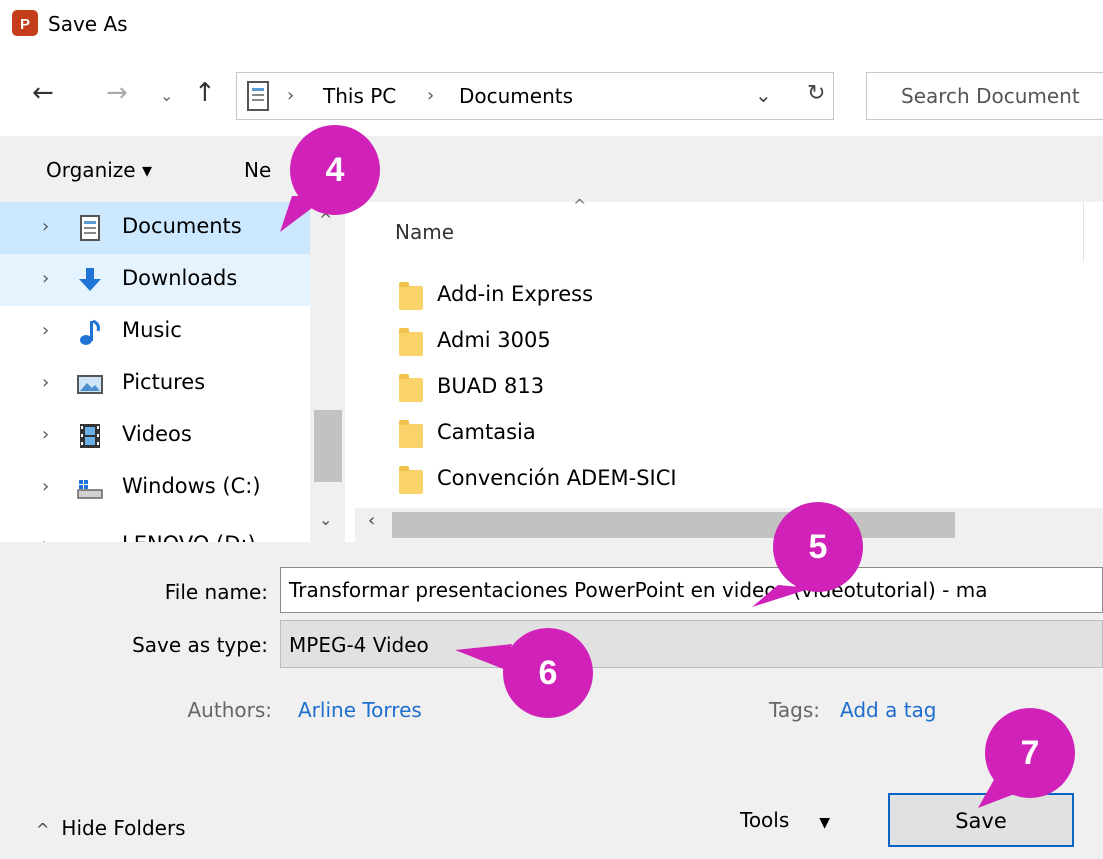 This screenshot has width=1103, height=859. I want to click on annotation-badge-7: 7, so click(1030, 753).